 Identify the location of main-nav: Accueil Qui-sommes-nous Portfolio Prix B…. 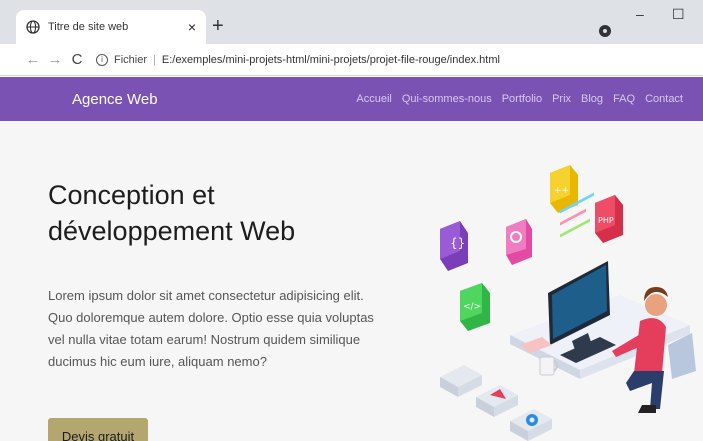
(519, 99).